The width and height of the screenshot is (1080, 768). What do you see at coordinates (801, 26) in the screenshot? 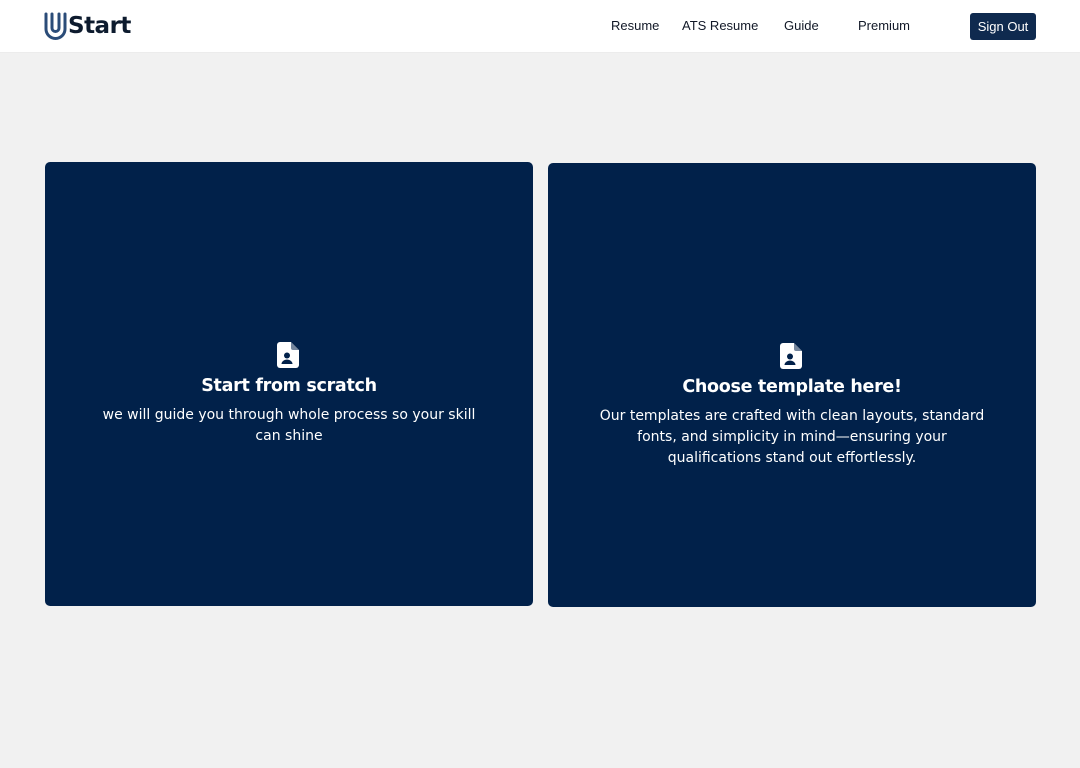
I see `nav-link-guide: Guide` at bounding box center [801, 26].